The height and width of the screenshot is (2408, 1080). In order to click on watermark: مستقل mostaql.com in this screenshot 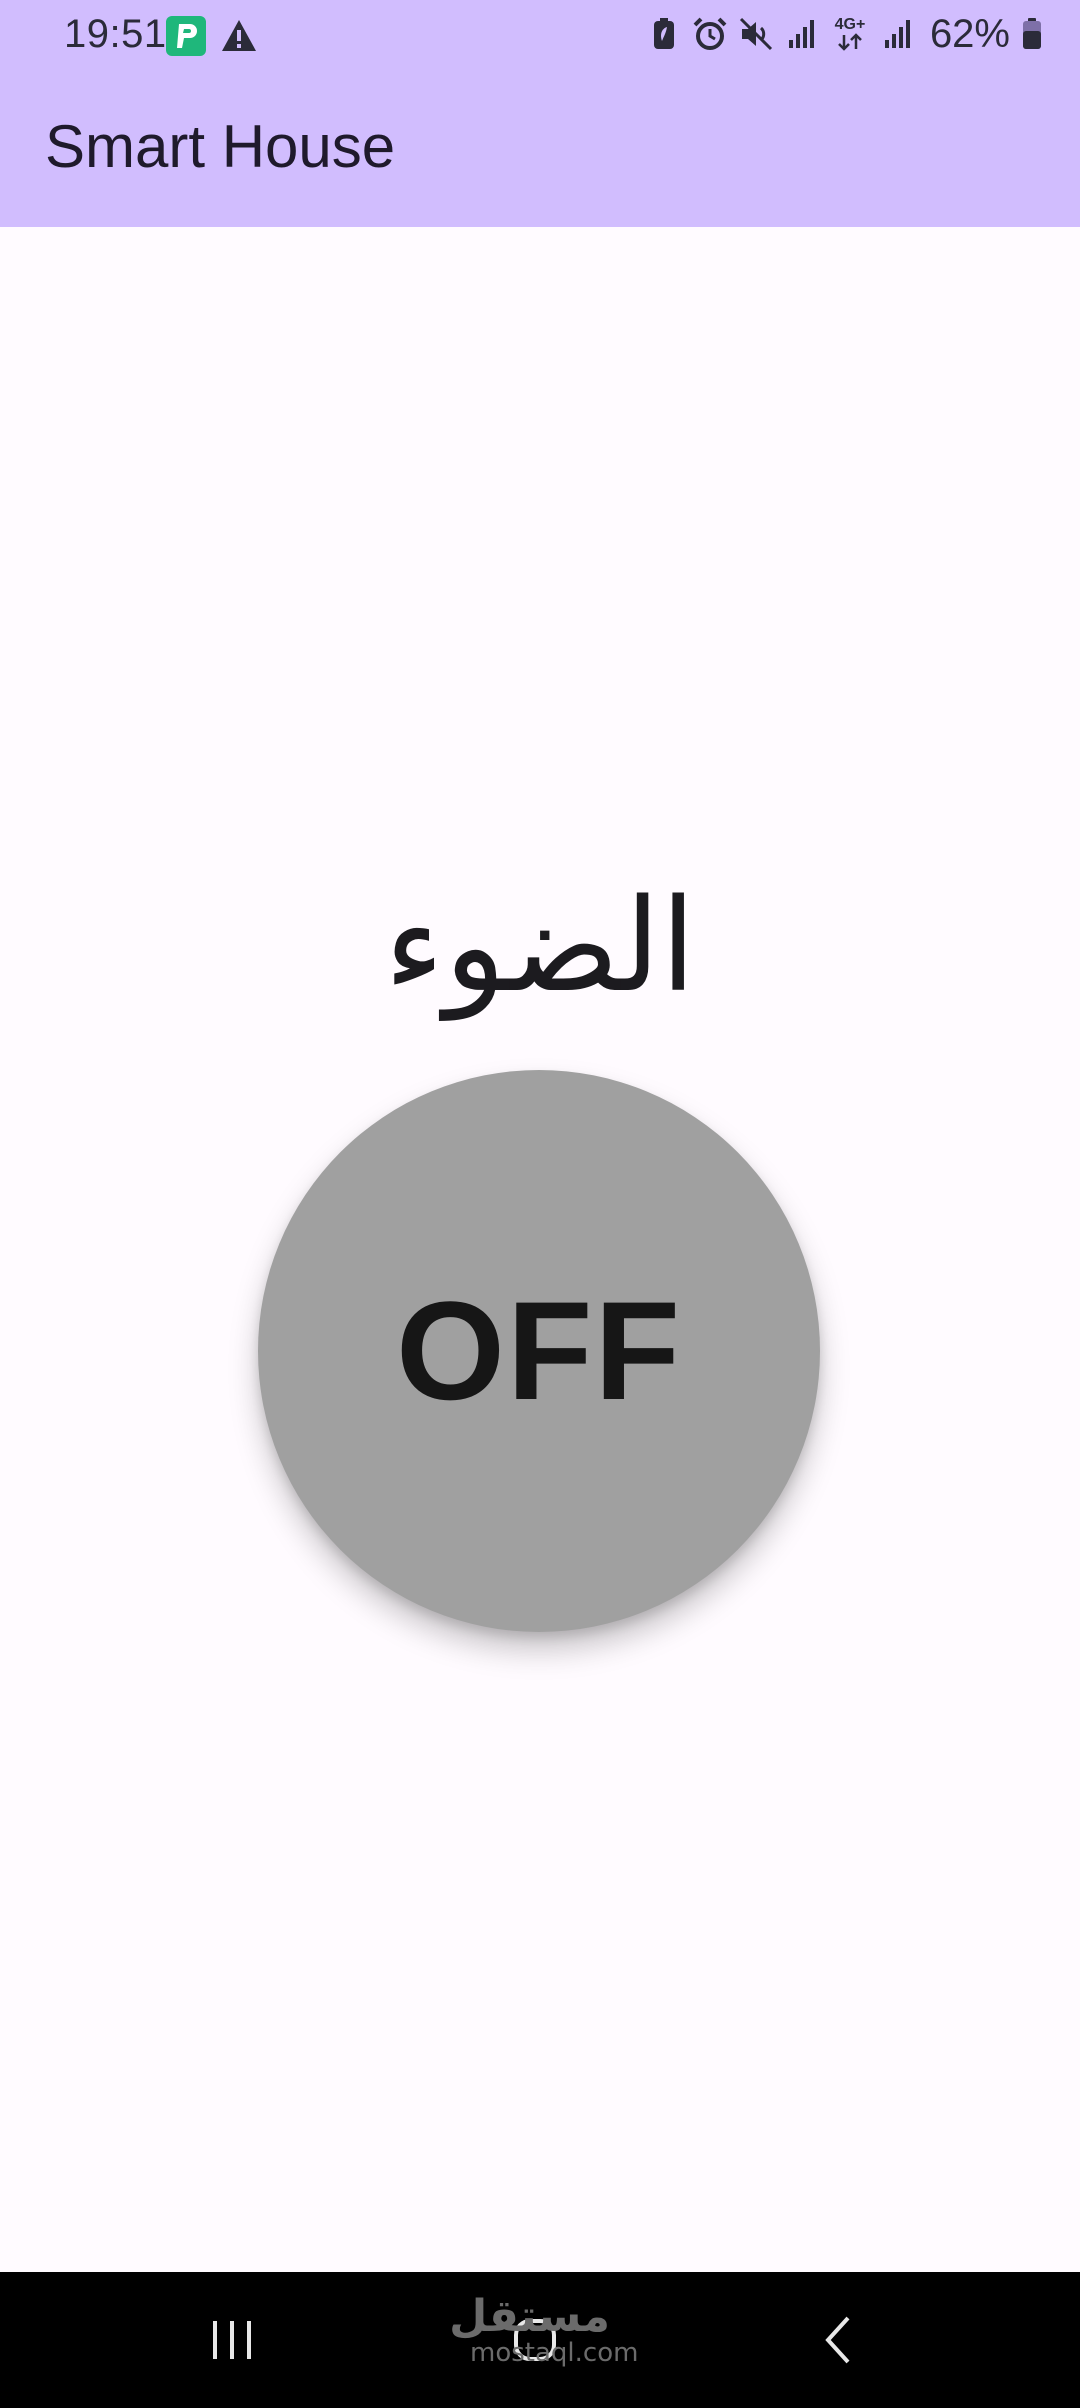, I will do `click(544, 2329)`.